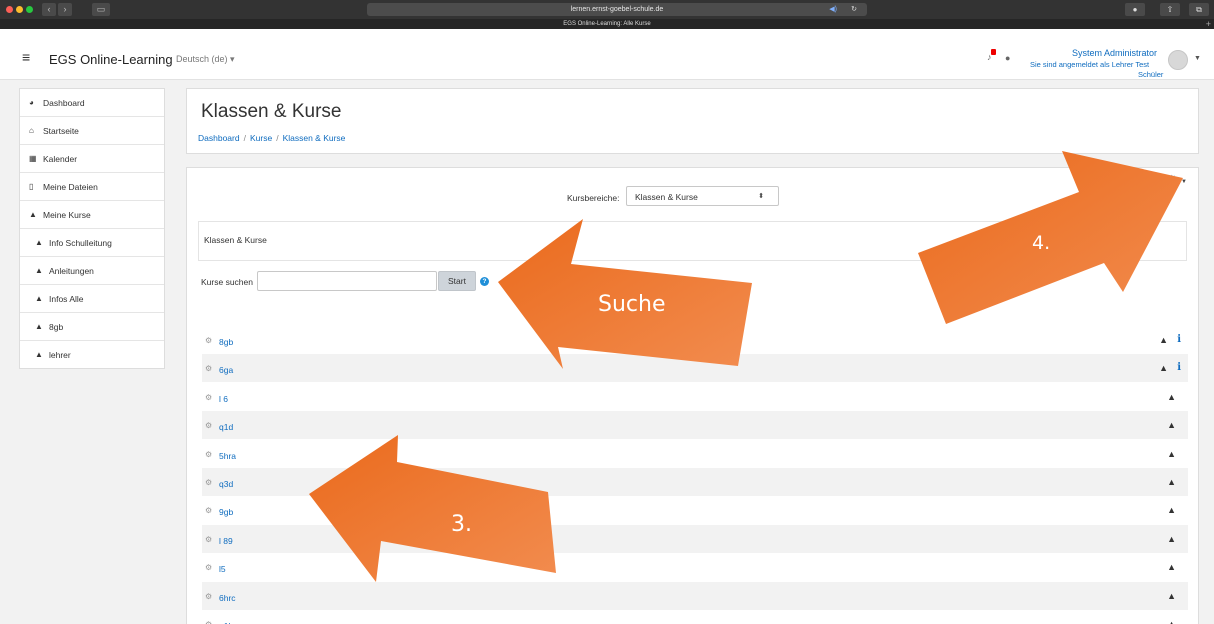 The image size is (1214, 624). What do you see at coordinates (1135, 9) in the screenshot?
I see `privacy-icon: ●` at bounding box center [1135, 9].